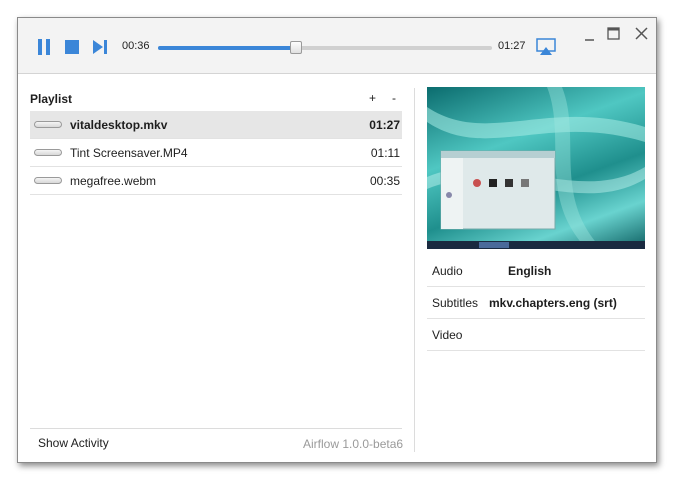 The image size is (679, 486). Describe the element at coordinates (73, 443) in the screenshot. I see `show-activity-link: Show Activity` at that location.